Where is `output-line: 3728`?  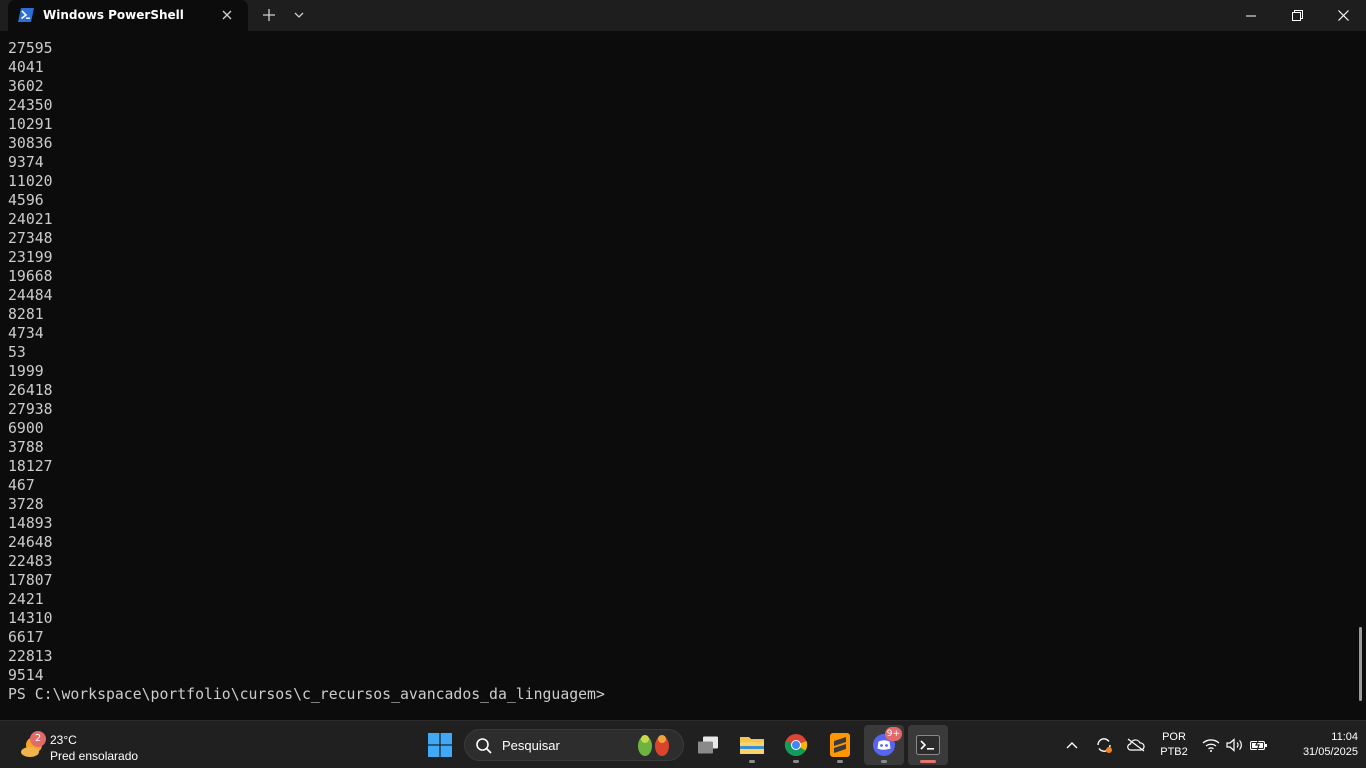
output-line: 3728 is located at coordinates (26, 504).